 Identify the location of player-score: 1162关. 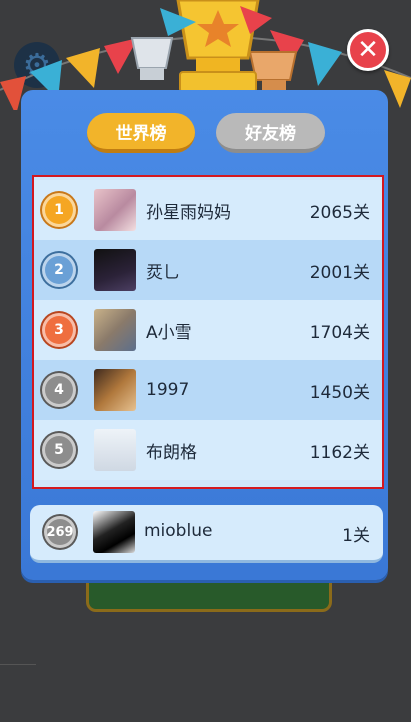
(339, 452).